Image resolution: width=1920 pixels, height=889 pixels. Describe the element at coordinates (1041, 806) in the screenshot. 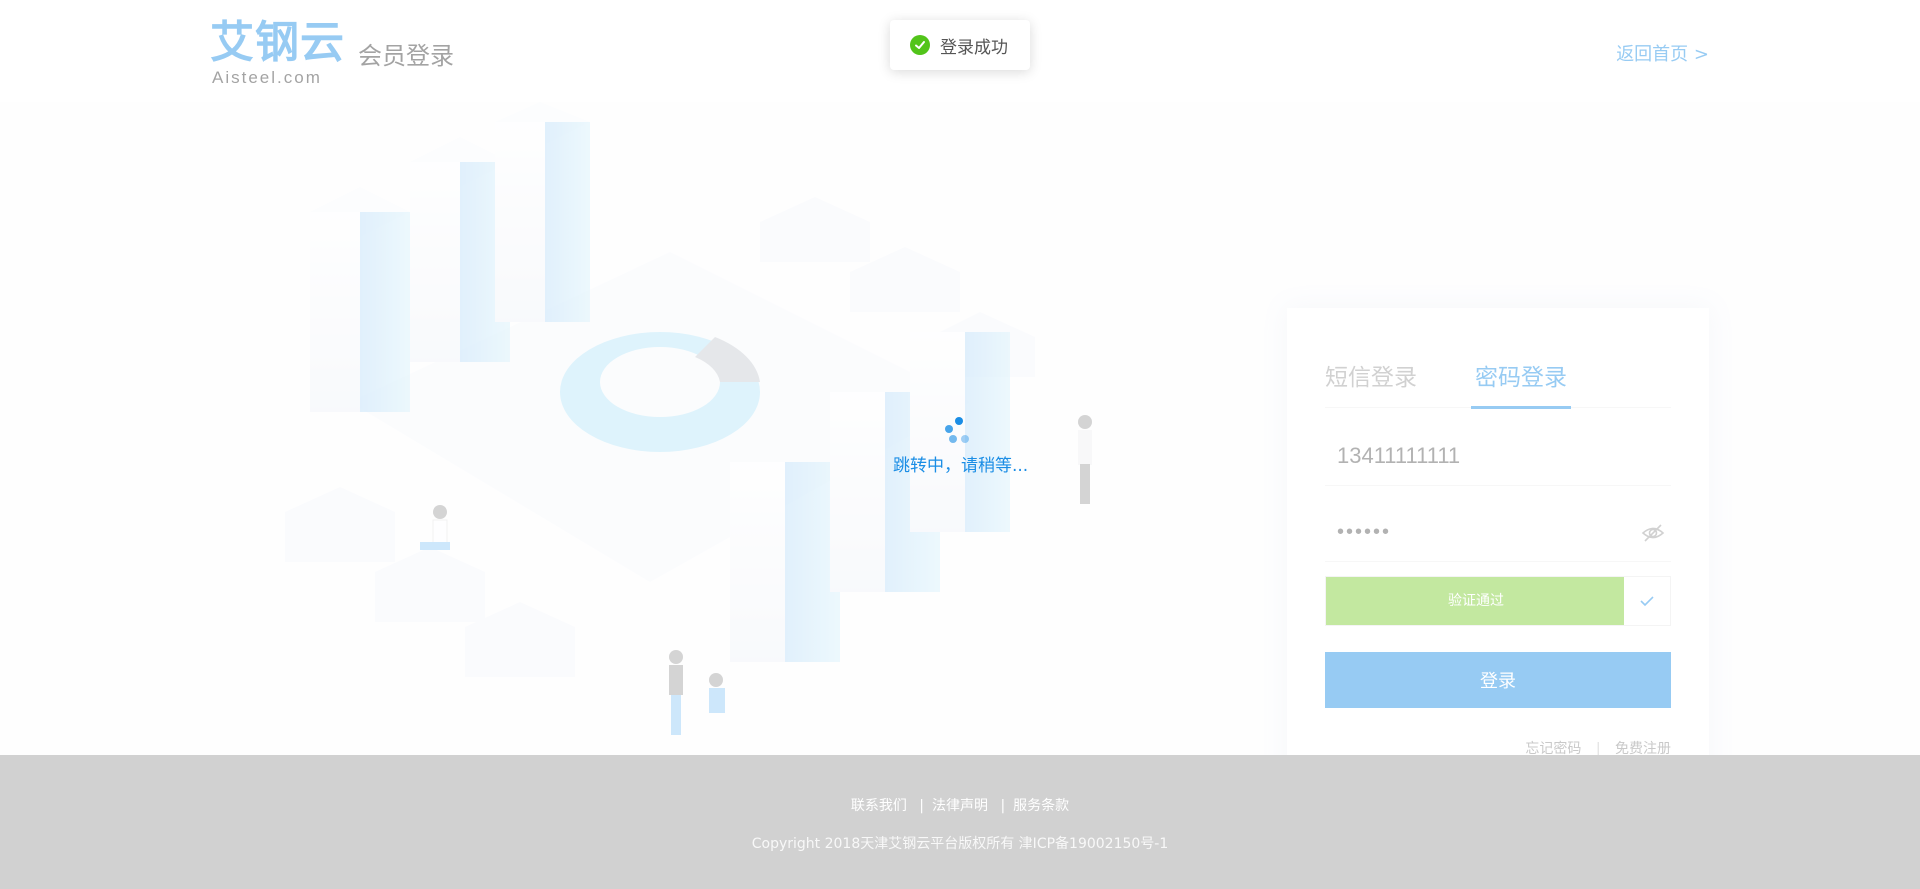

I see `footer-link-terms: 服务条款` at that location.